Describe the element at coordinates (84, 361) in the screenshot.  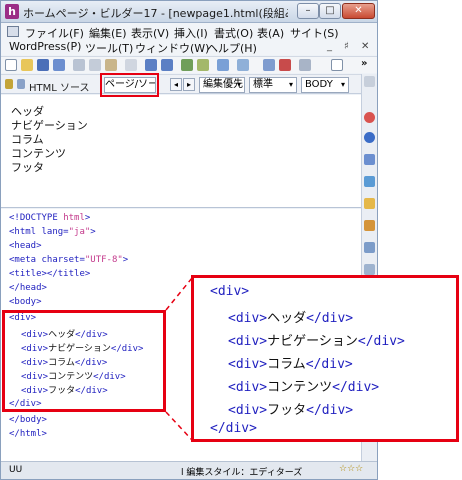
I see `code-highlight-box` at that location.